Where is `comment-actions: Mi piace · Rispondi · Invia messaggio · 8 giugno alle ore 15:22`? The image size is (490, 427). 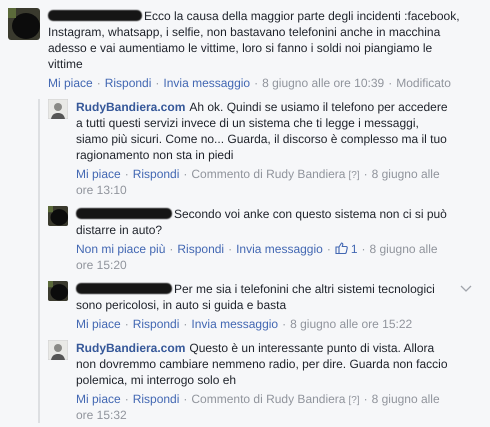
comment-actions: Mi piace · Rispondi · Invia messaggio · 8 giugno alle ore 15:22 is located at coordinates (245, 324).